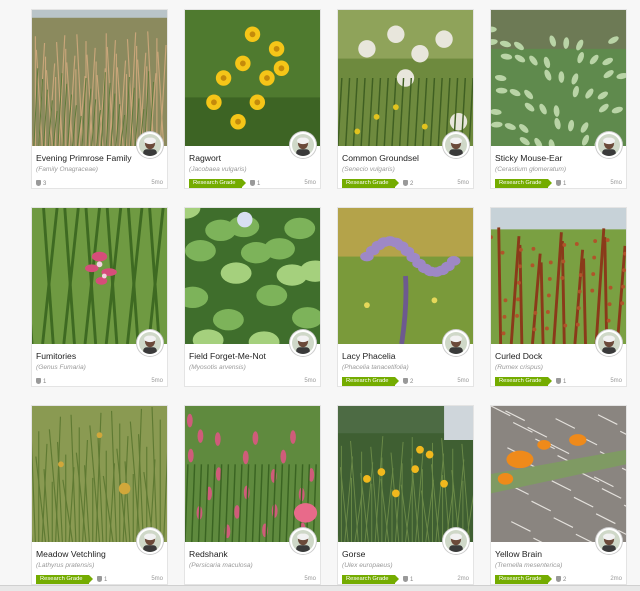  What do you see at coordinates (221, 565) in the screenshot?
I see `scientific-name: (Persicaria maculosa)` at bounding box center [221, 565].